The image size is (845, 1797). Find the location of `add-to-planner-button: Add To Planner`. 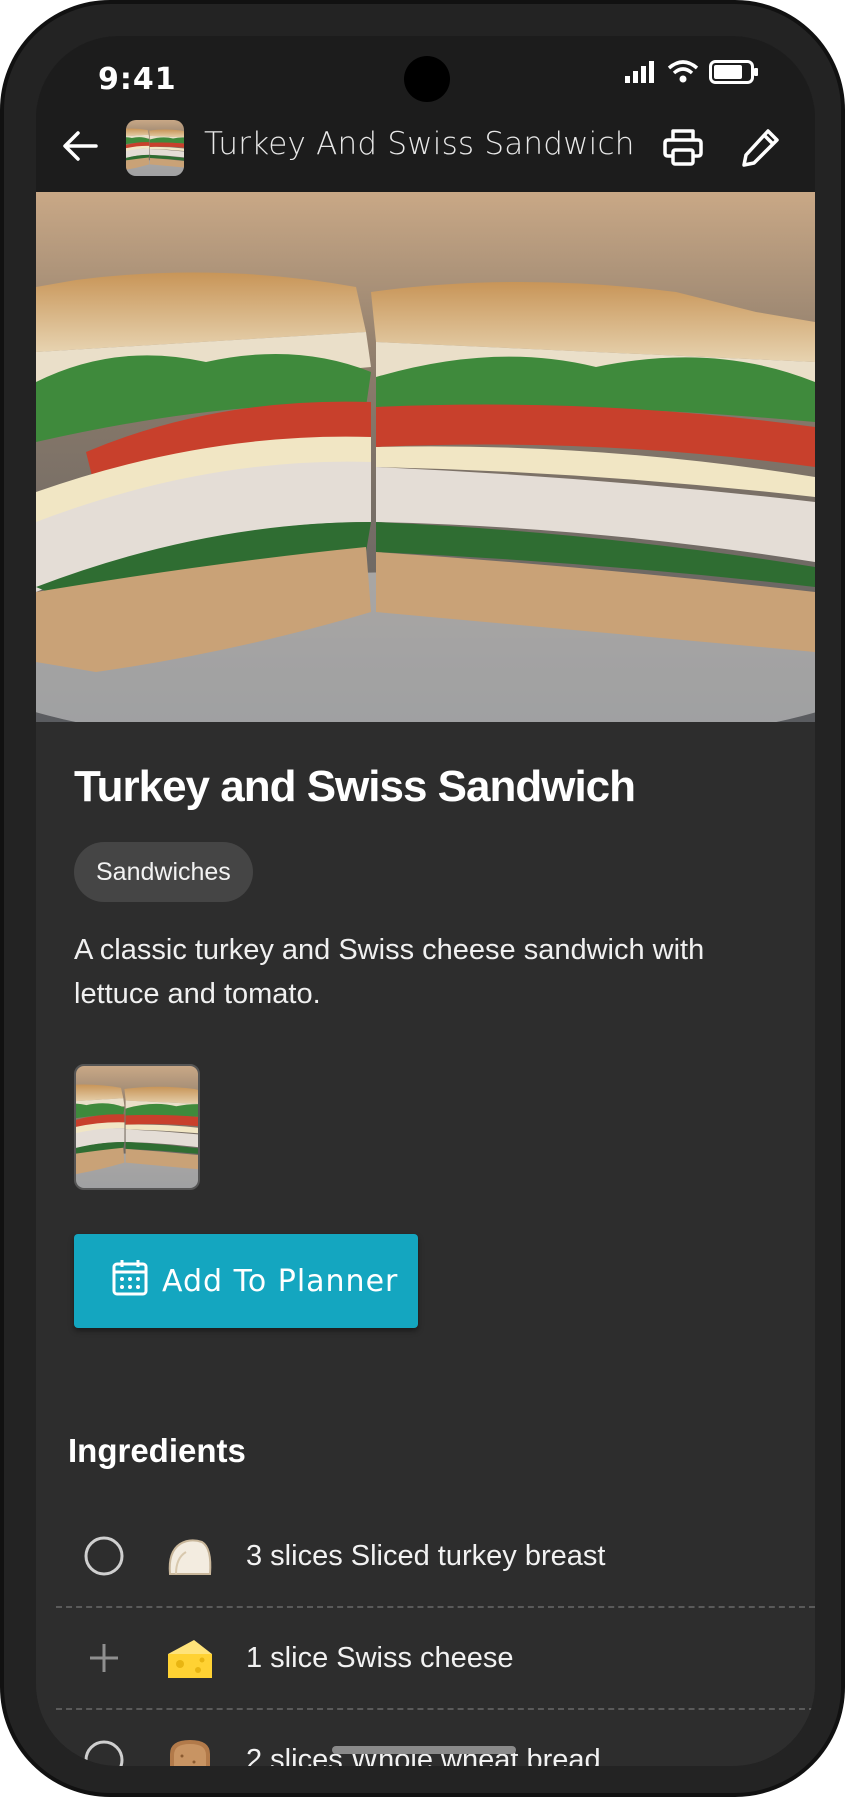

add-to-planner-button: Add To Planner is located at coordinates (246, 1281).